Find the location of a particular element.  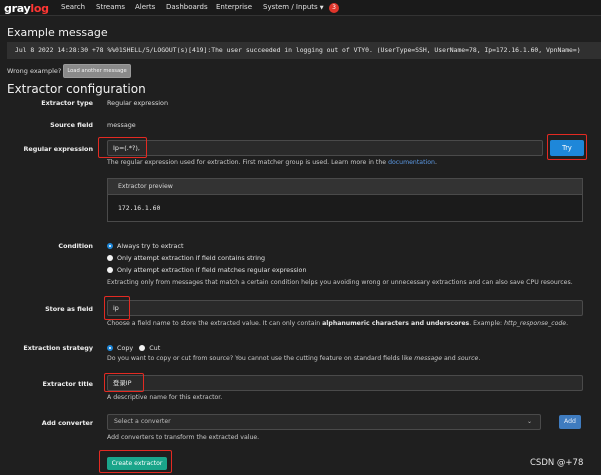

nav-alerts: Alerts is located at coordinates (145, 7).